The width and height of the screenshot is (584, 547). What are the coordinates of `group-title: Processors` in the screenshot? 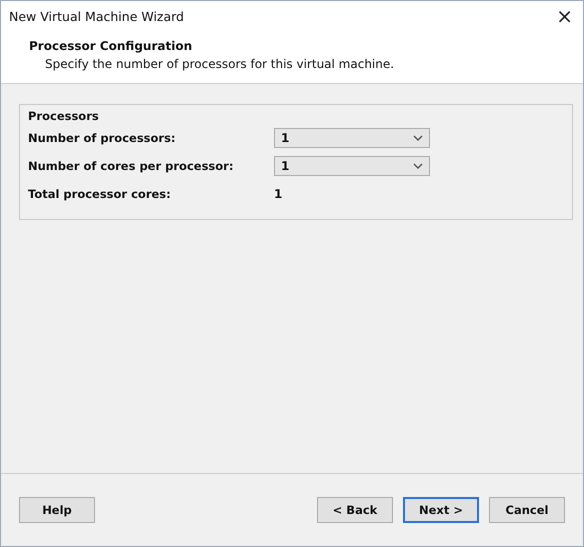 It's located at (63, 116).